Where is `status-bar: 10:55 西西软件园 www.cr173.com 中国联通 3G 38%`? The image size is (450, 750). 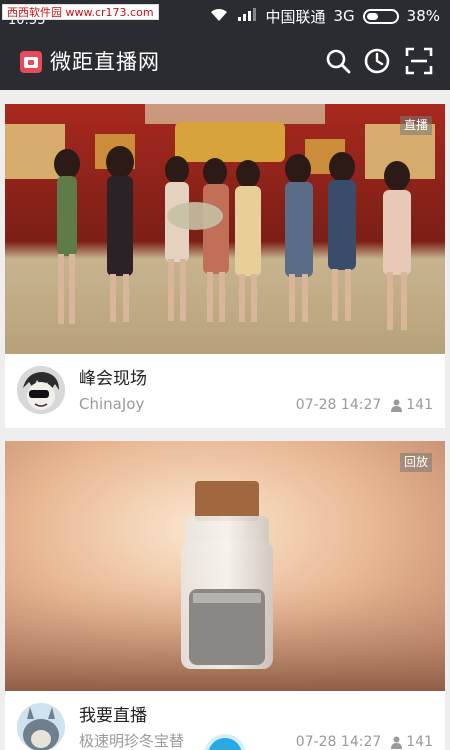 status-bar: 10:55 西西软件园 www.cr173.com 中国联通 3G 38% is located at coordinates (225, 16).